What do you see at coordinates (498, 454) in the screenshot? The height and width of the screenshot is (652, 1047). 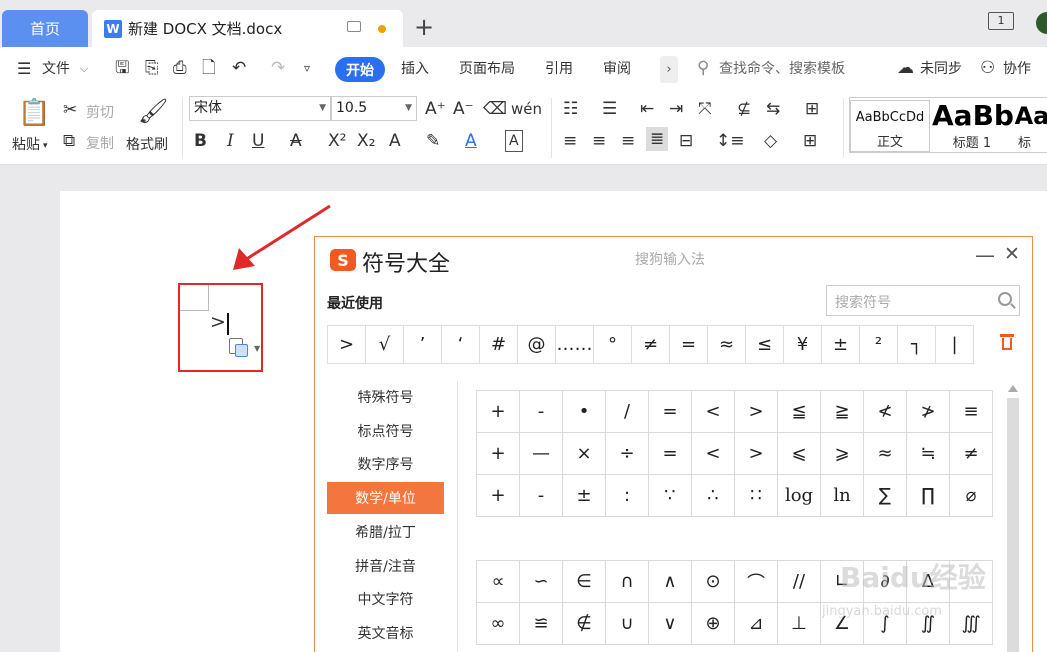 I see `symbol-cell: +` at bounding box center [498, 454].